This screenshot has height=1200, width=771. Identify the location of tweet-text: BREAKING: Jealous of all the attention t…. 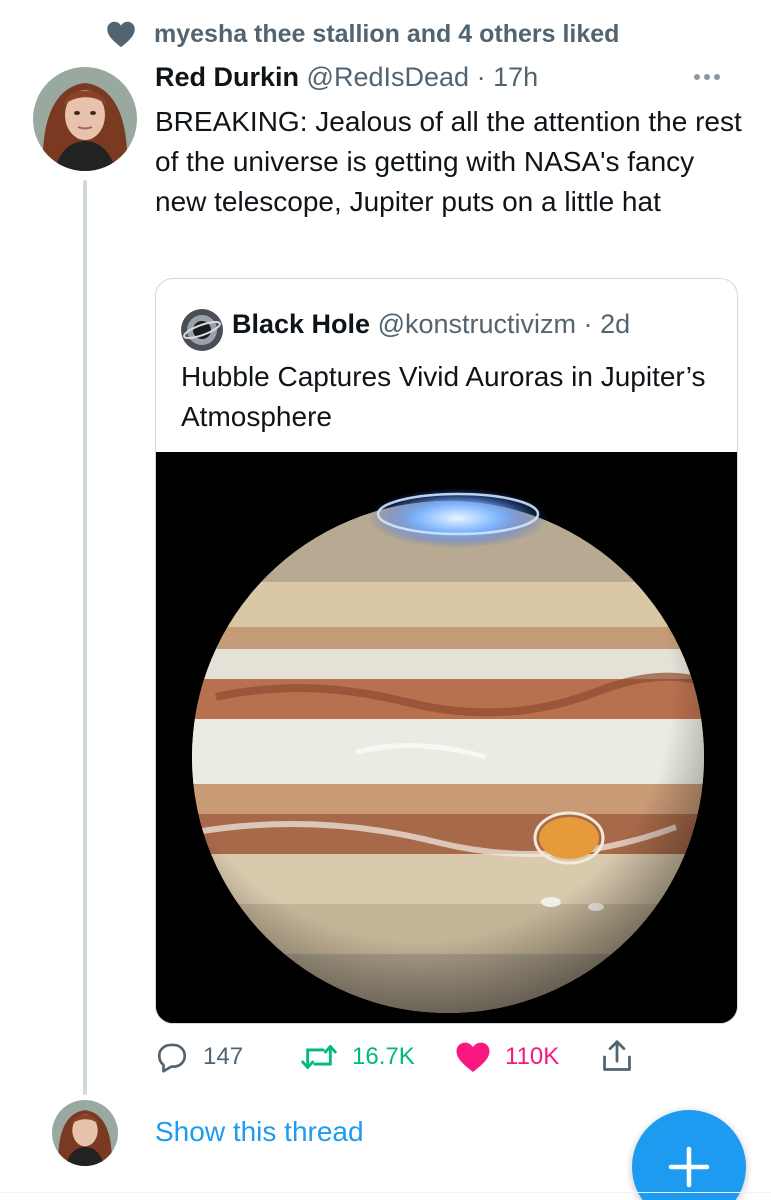
(448, 161).